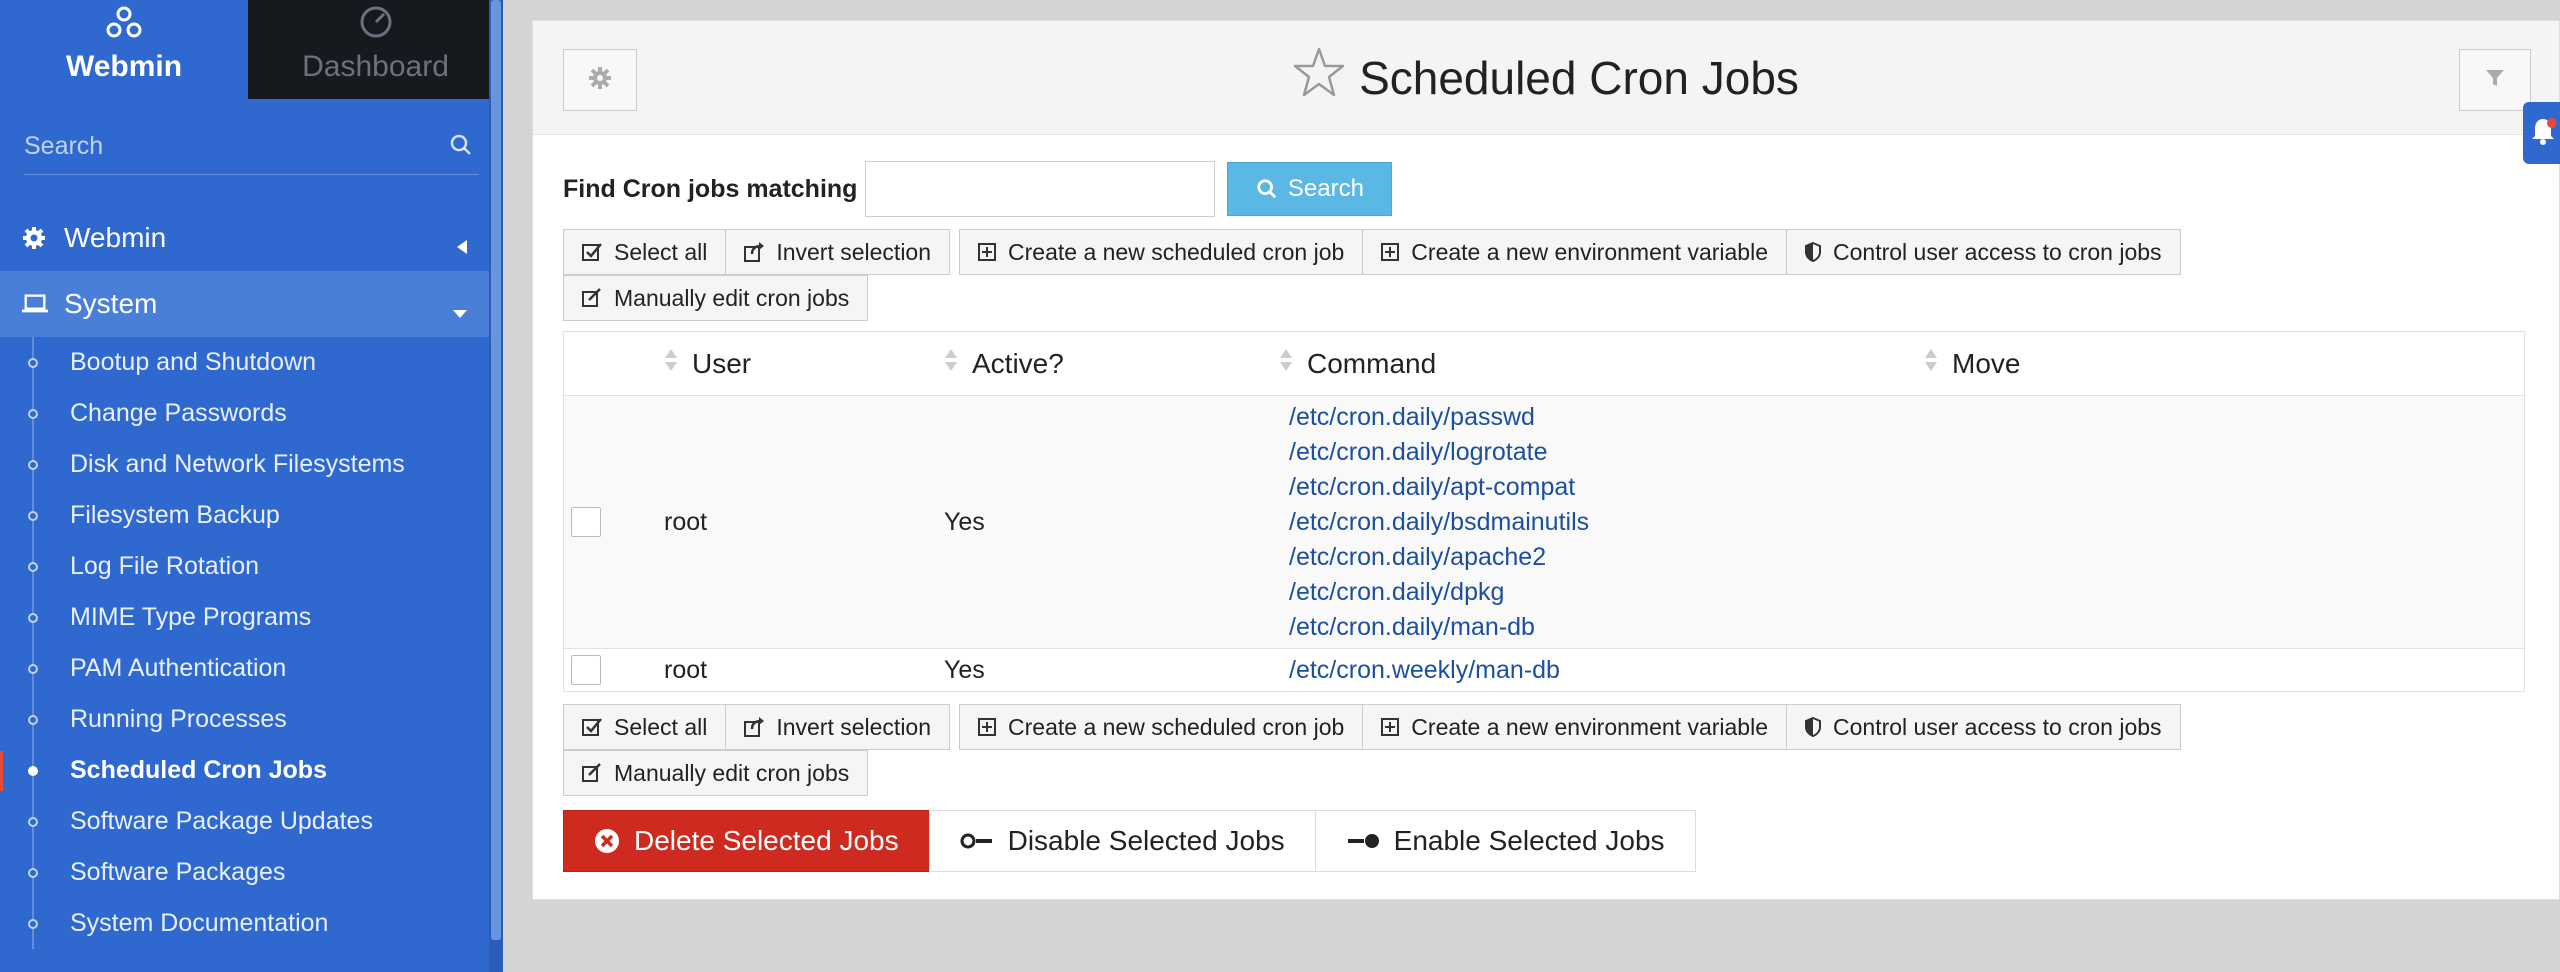  What do you see at coordinates (1997, 726) in the screenshot?
I see `control-access-label: Control user access to cron jobs` at bounding box center [1997, 726].